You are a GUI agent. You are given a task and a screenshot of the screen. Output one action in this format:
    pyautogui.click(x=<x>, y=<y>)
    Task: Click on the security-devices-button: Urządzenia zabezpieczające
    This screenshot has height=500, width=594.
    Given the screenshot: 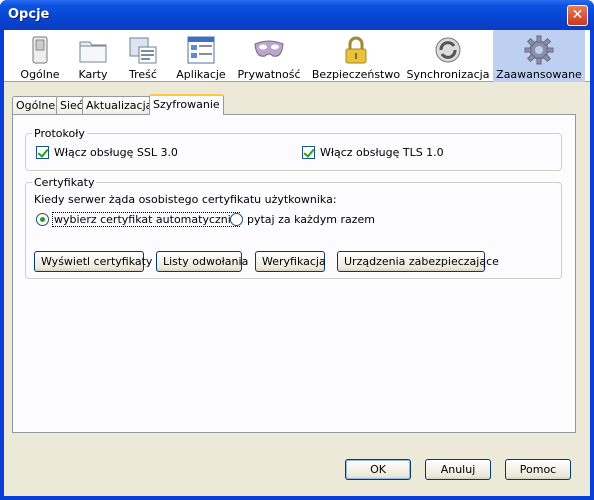 What is the action you would take?
    pyautogui.click(x=418, y=261)
    